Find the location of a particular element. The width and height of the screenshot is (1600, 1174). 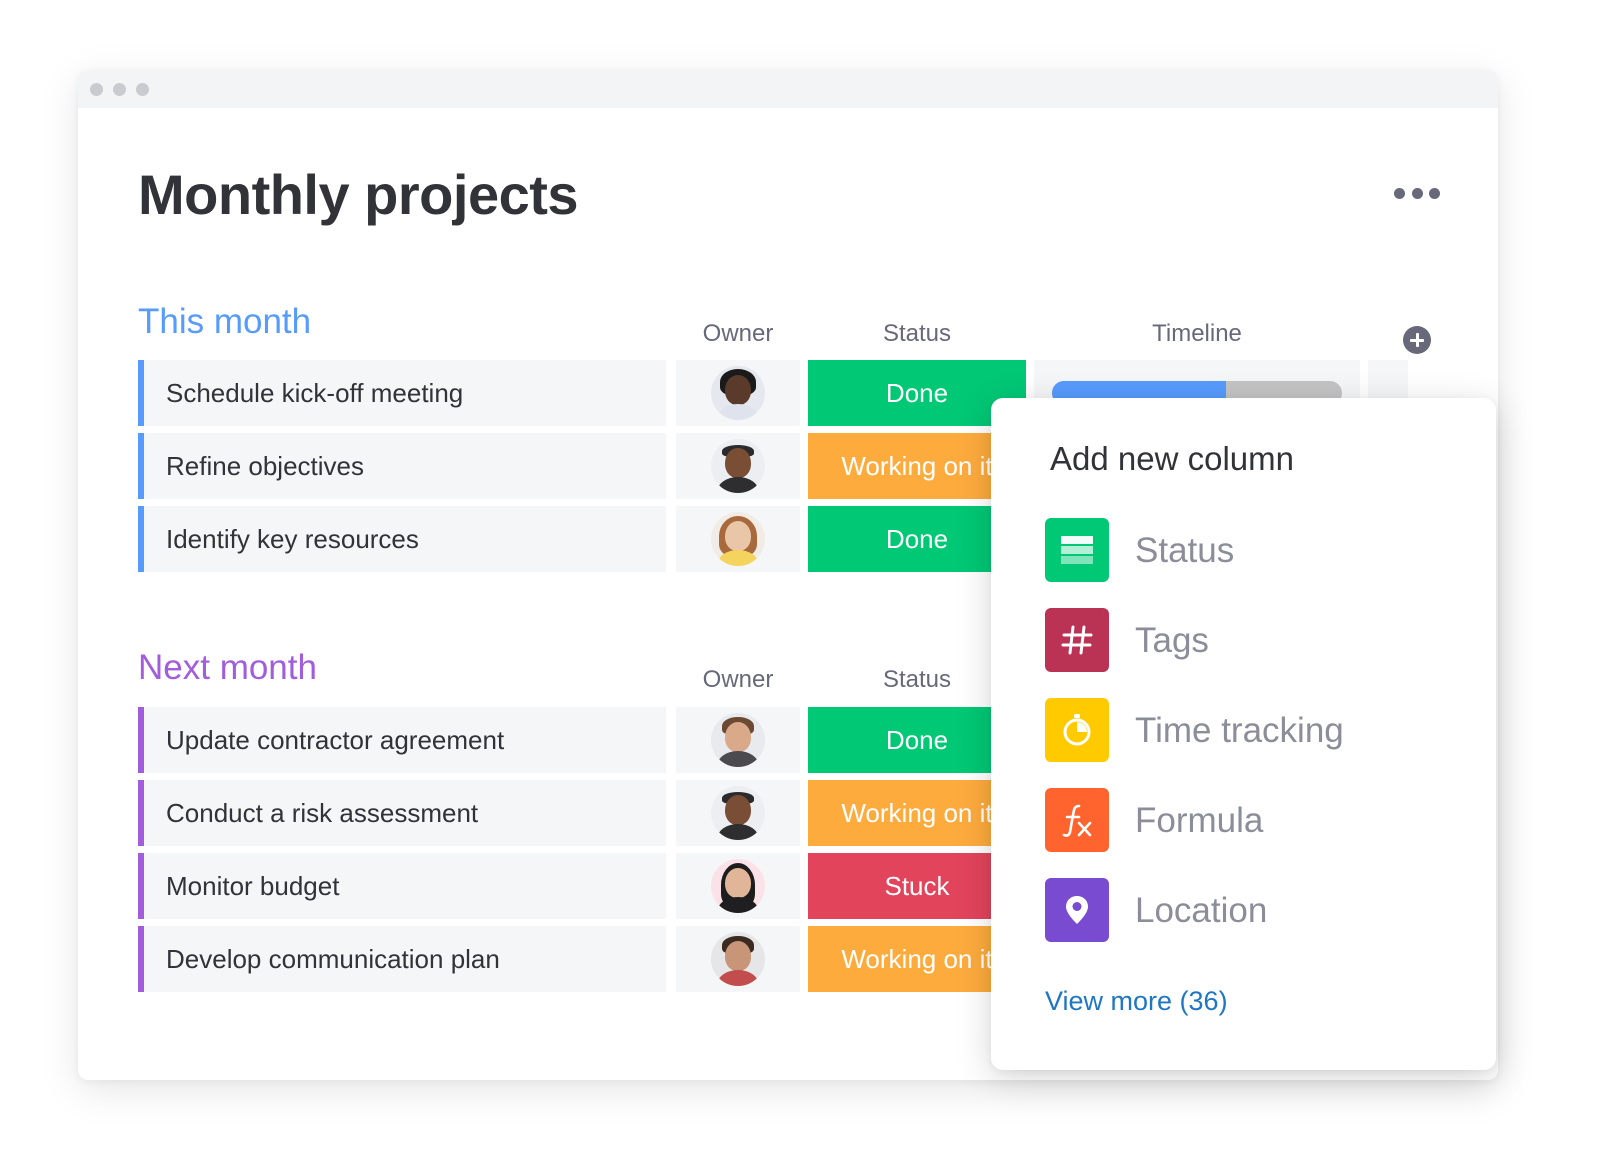

column-option-status: Status is located at coordinates (1255, 550).